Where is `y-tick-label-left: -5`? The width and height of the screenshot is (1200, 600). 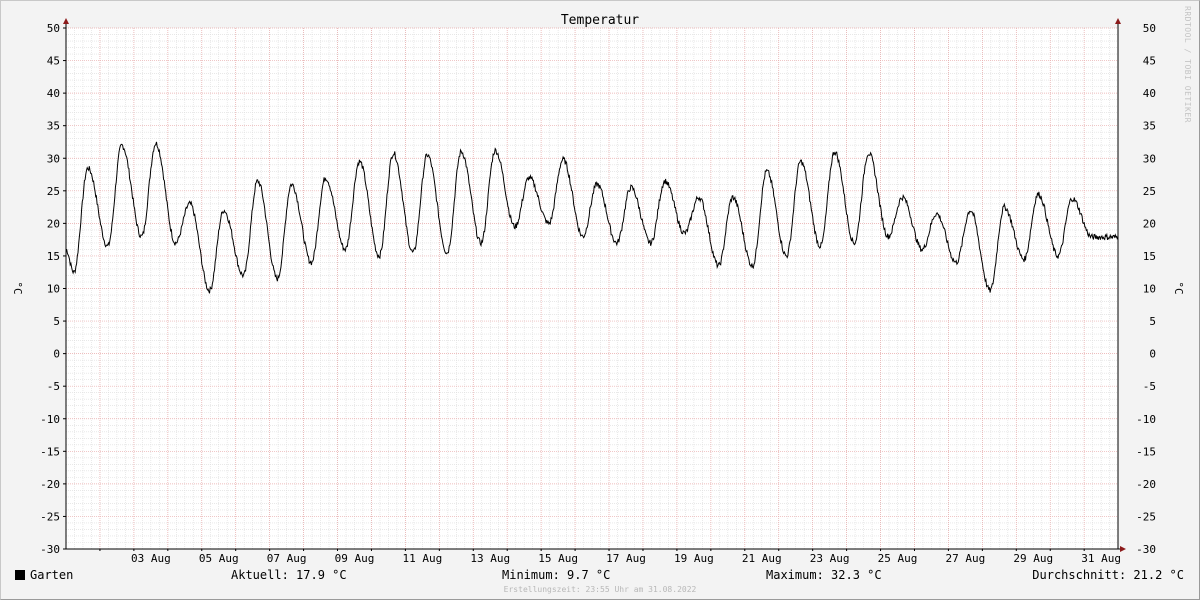 y-tick-label-left: -5 is located at coordinates (53, 386).